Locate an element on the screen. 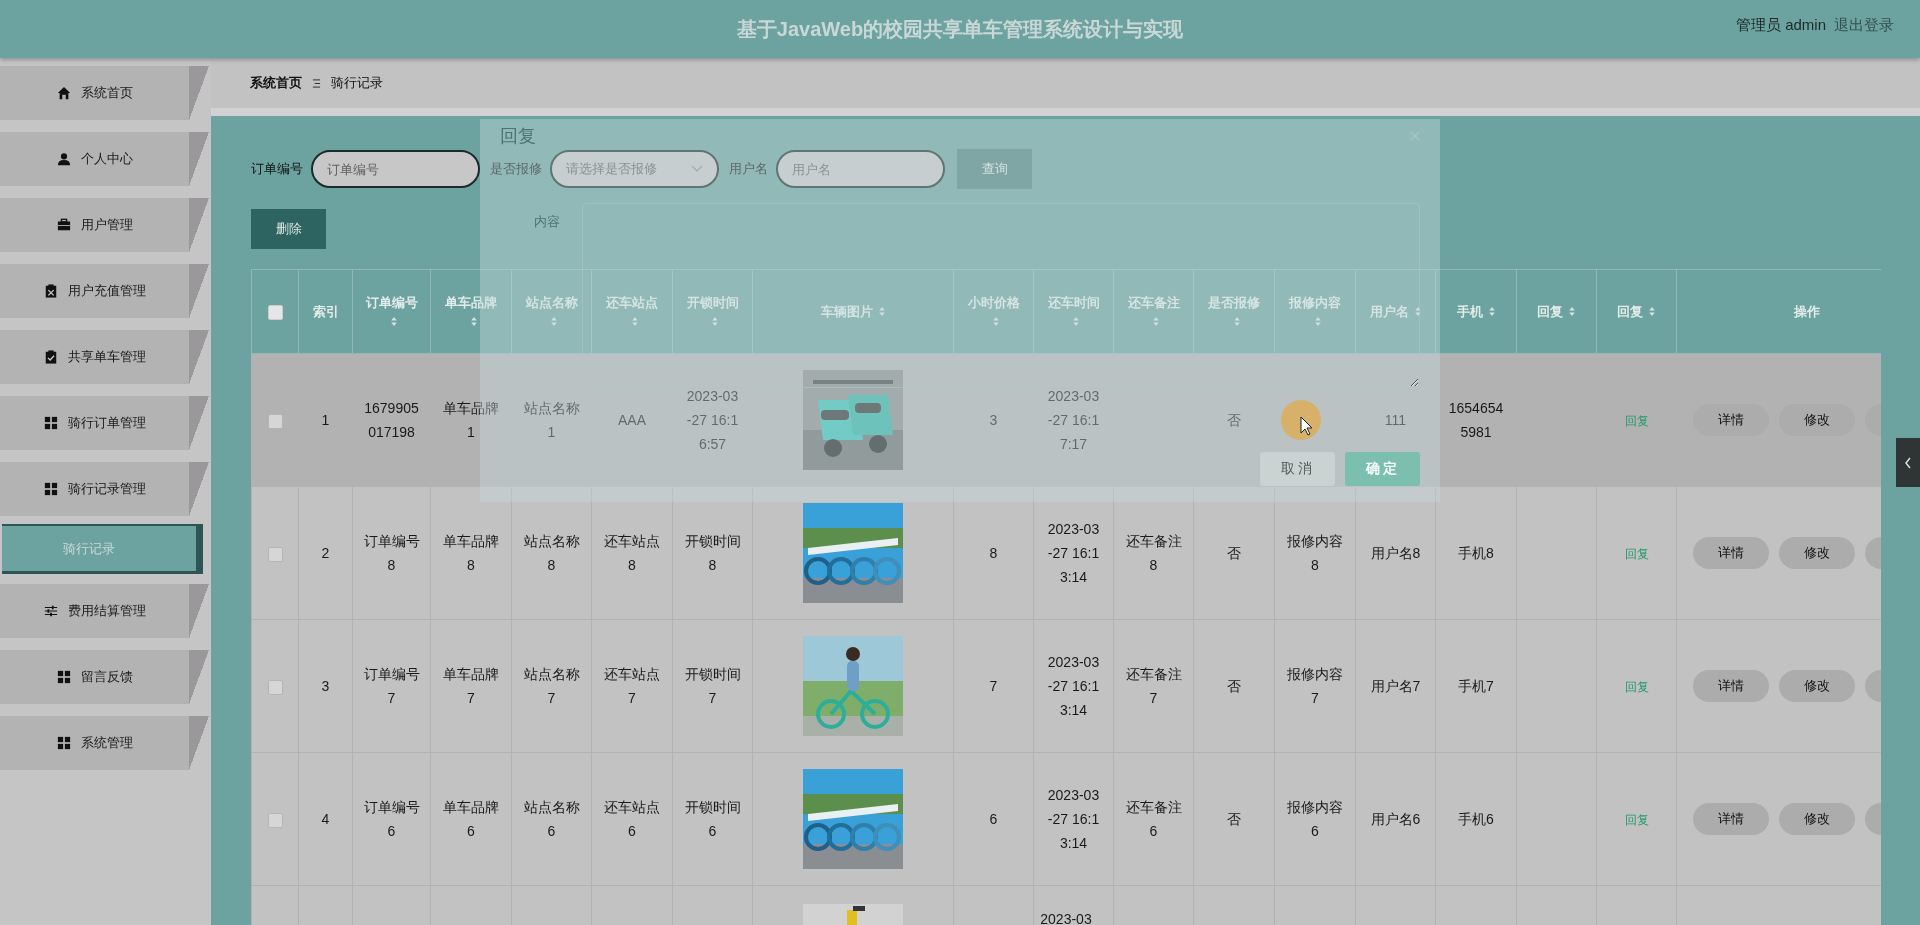 Image resolution: width=1920 pixels, height=925 pixels. column-header: 站点名称 is located at coordinates (551, 302).